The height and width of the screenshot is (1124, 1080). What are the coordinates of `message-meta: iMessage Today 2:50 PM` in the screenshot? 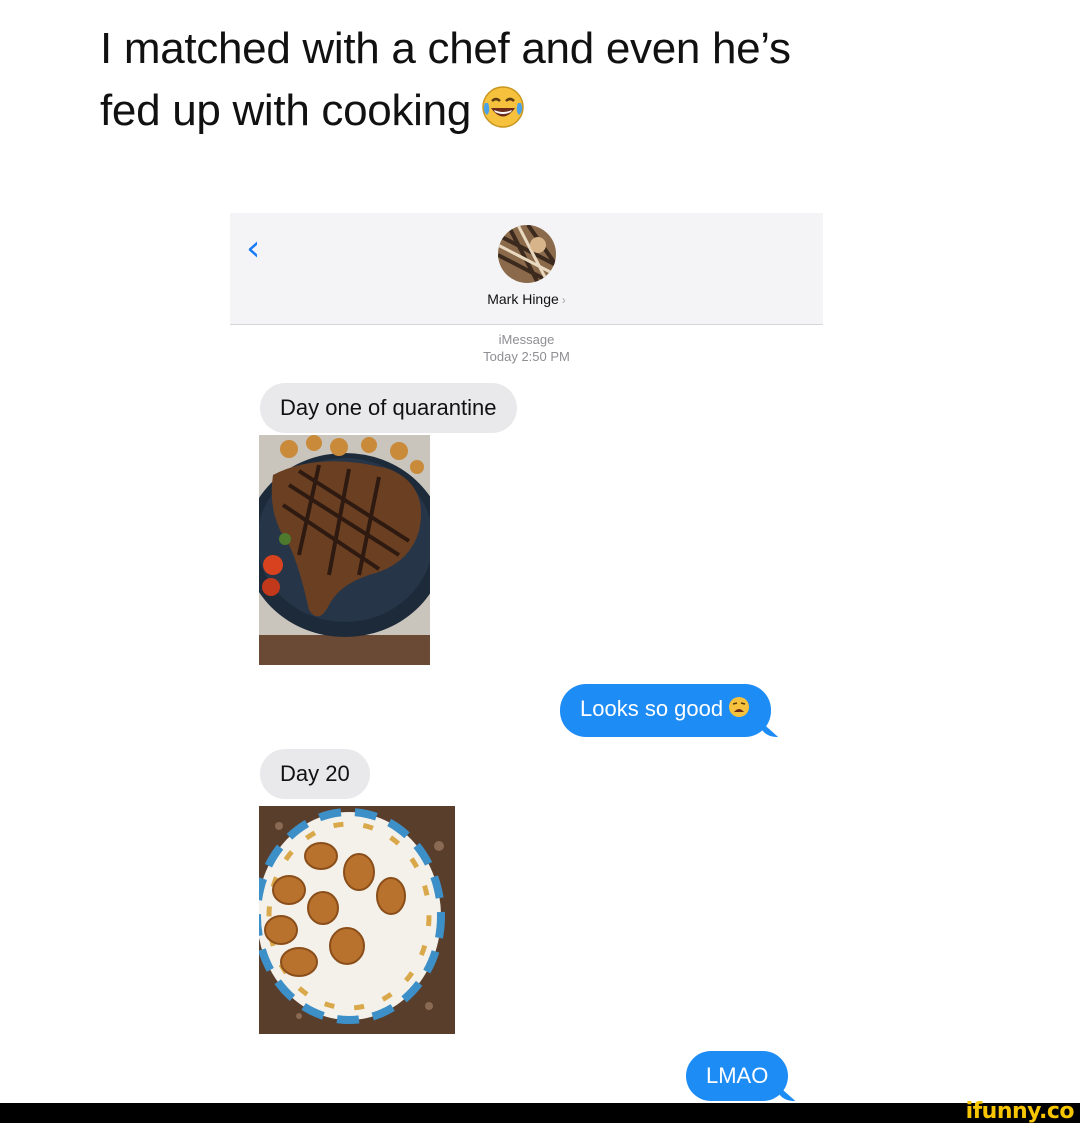 It's located at (526, 348).